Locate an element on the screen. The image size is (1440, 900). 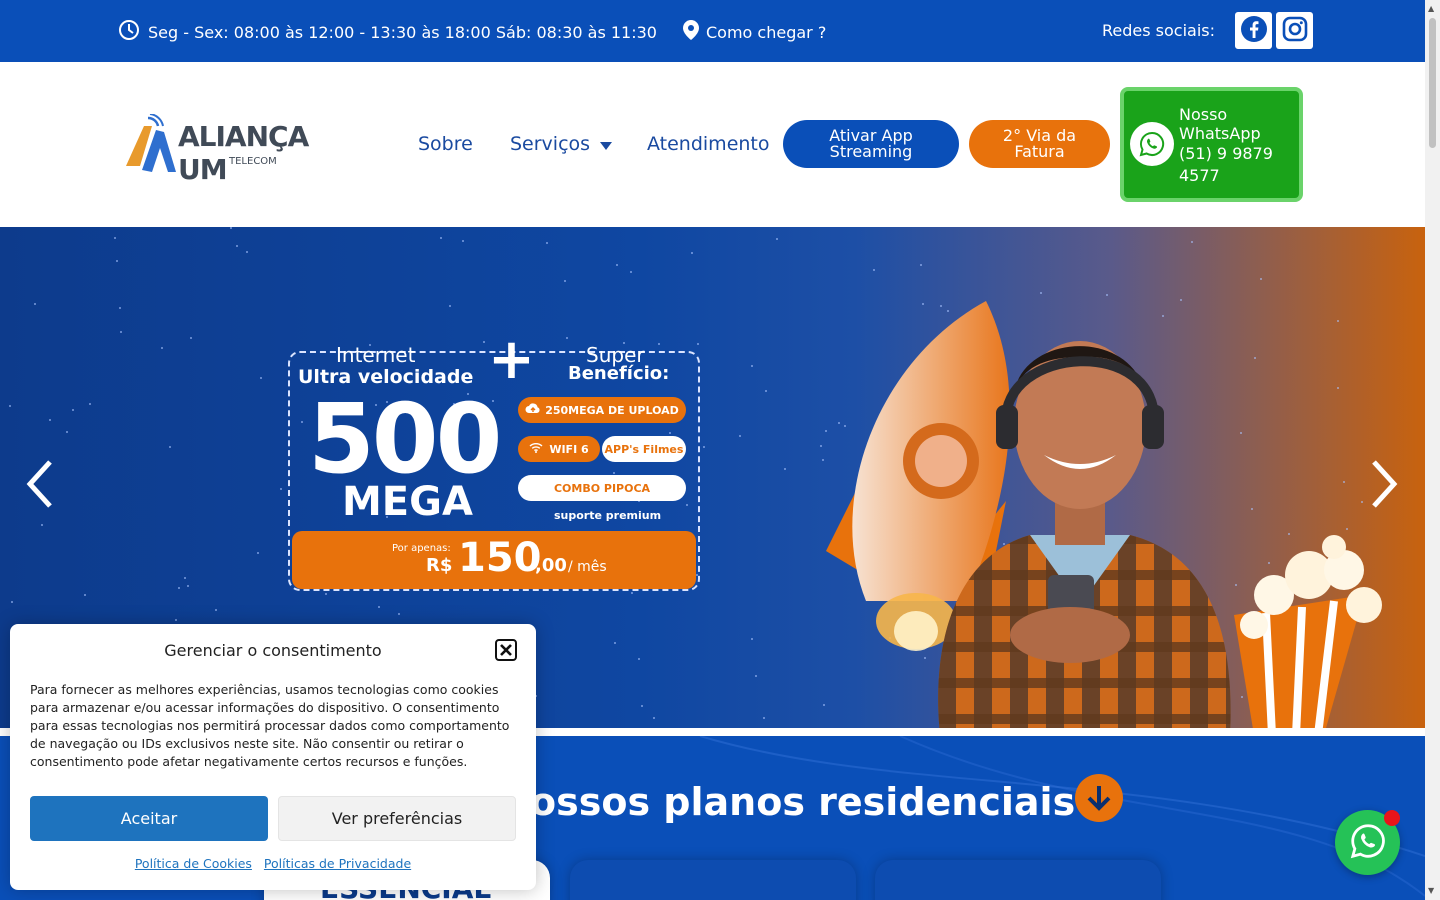
site-logo: ALIANÇA UM TELECOM is located at coordinates (229, 150).